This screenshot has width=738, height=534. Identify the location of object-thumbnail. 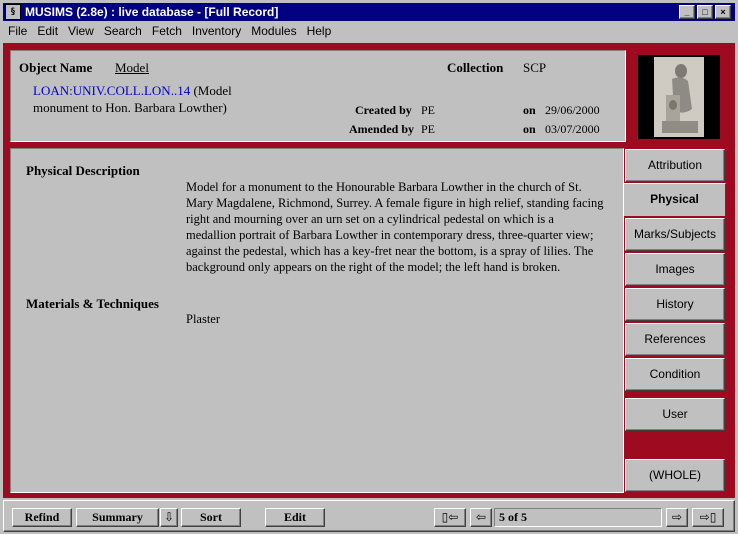
(679, 97).